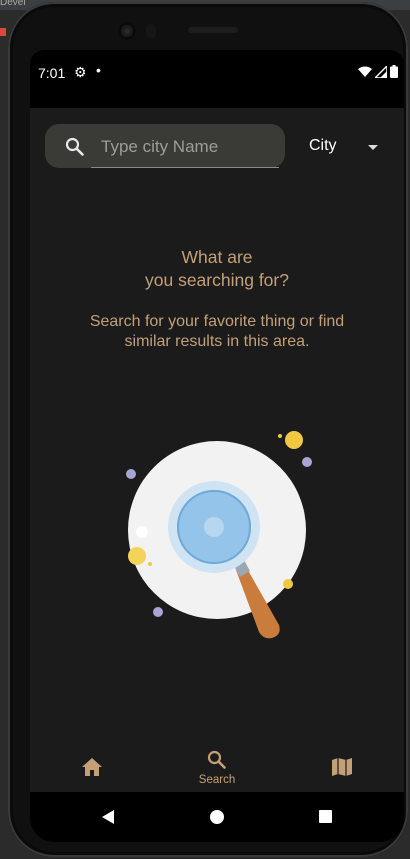 This screenshot has width=410, height=859. Describe the element at coordinates (217, 341) in the screenshot. I see `empty-state-subtitle-line2: similar results in this area.` at that location.